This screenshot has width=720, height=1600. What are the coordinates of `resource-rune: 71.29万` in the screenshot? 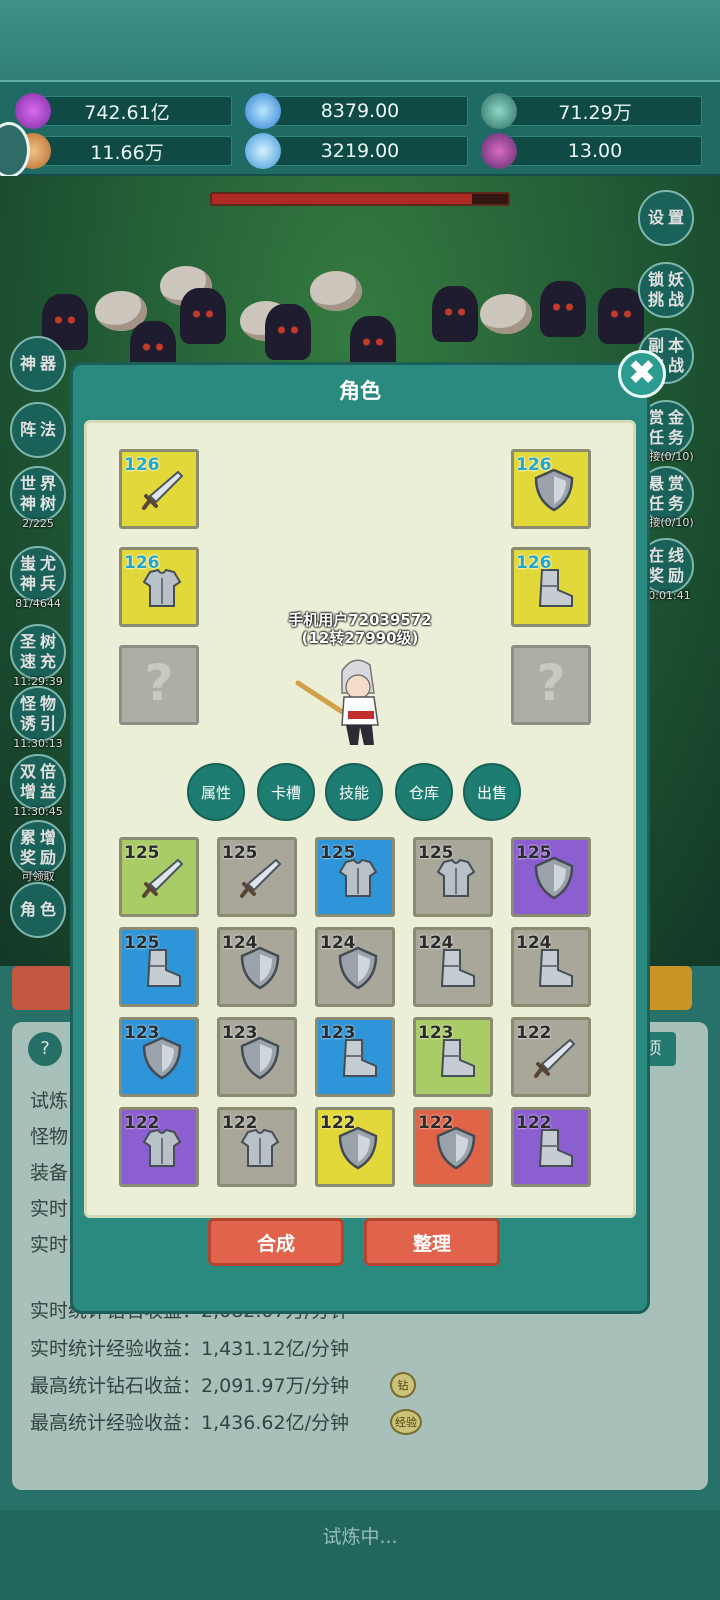 It's located at (591, 111).